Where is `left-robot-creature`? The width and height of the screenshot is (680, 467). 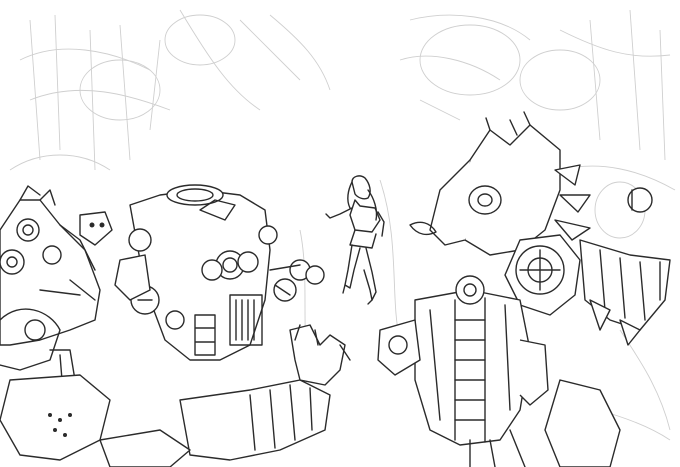
left-robot-creature is located at coordinates (56, 323).